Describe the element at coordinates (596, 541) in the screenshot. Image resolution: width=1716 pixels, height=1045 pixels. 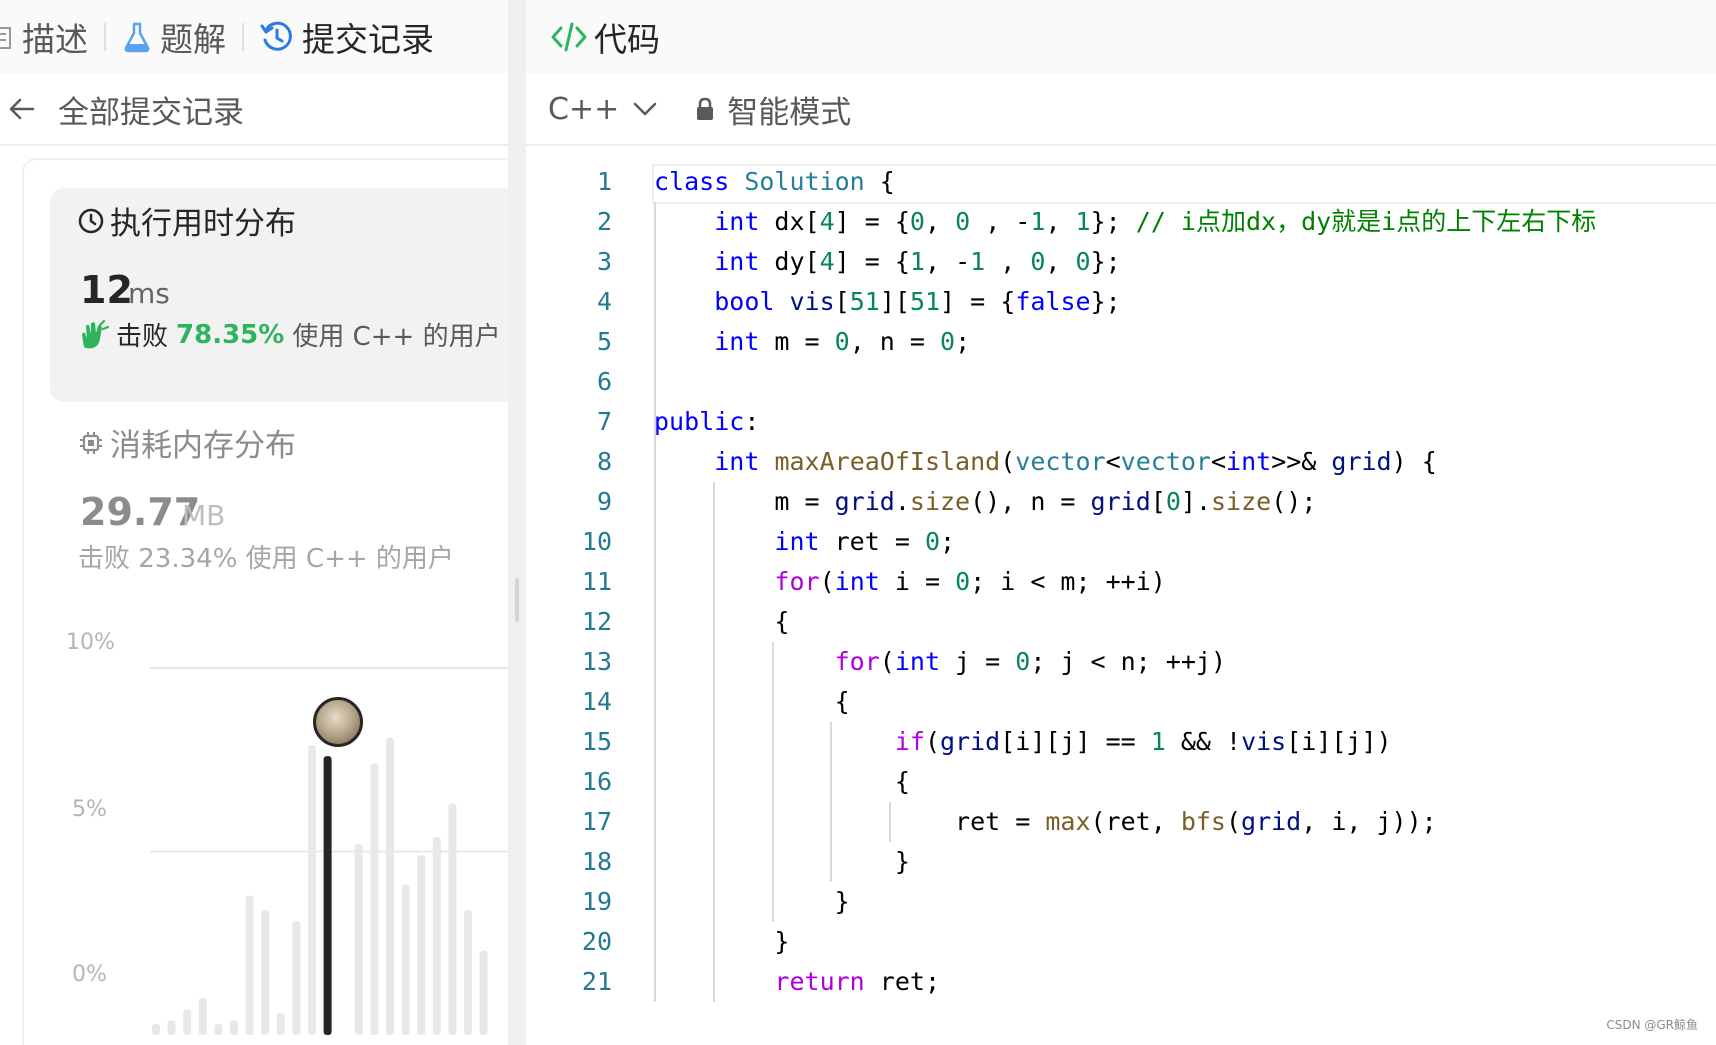
I see `line-number: 10` at that location.